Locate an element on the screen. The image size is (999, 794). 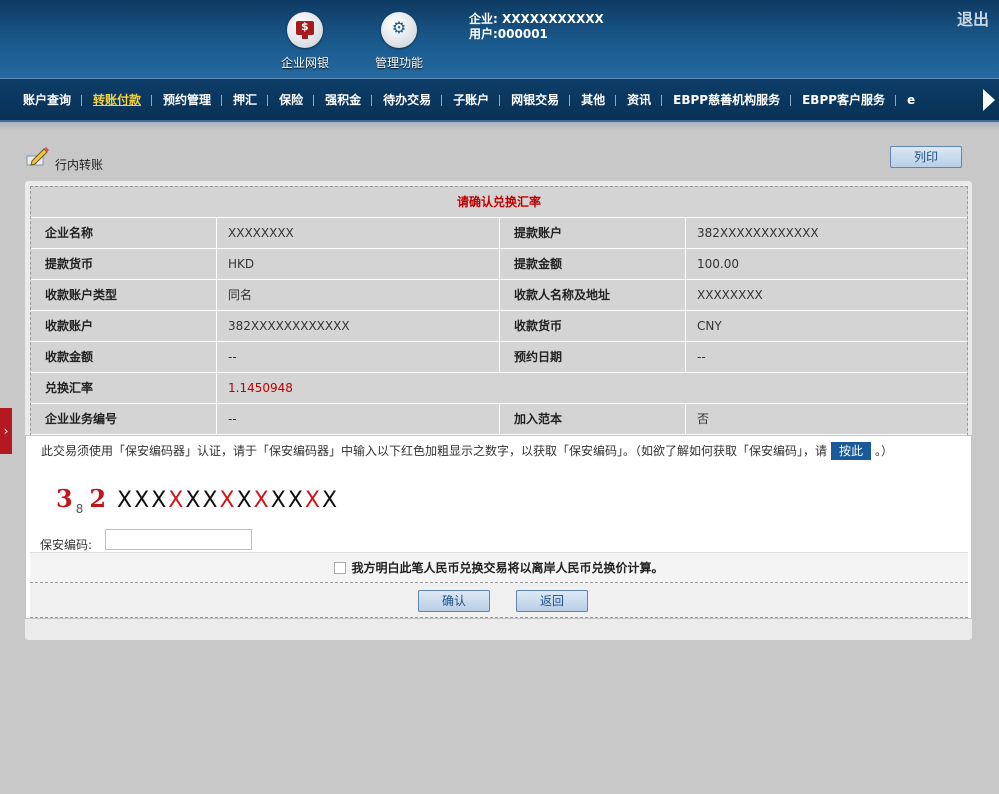
nav-item: EBPP客户服务 is located at coordinates (843, 100).